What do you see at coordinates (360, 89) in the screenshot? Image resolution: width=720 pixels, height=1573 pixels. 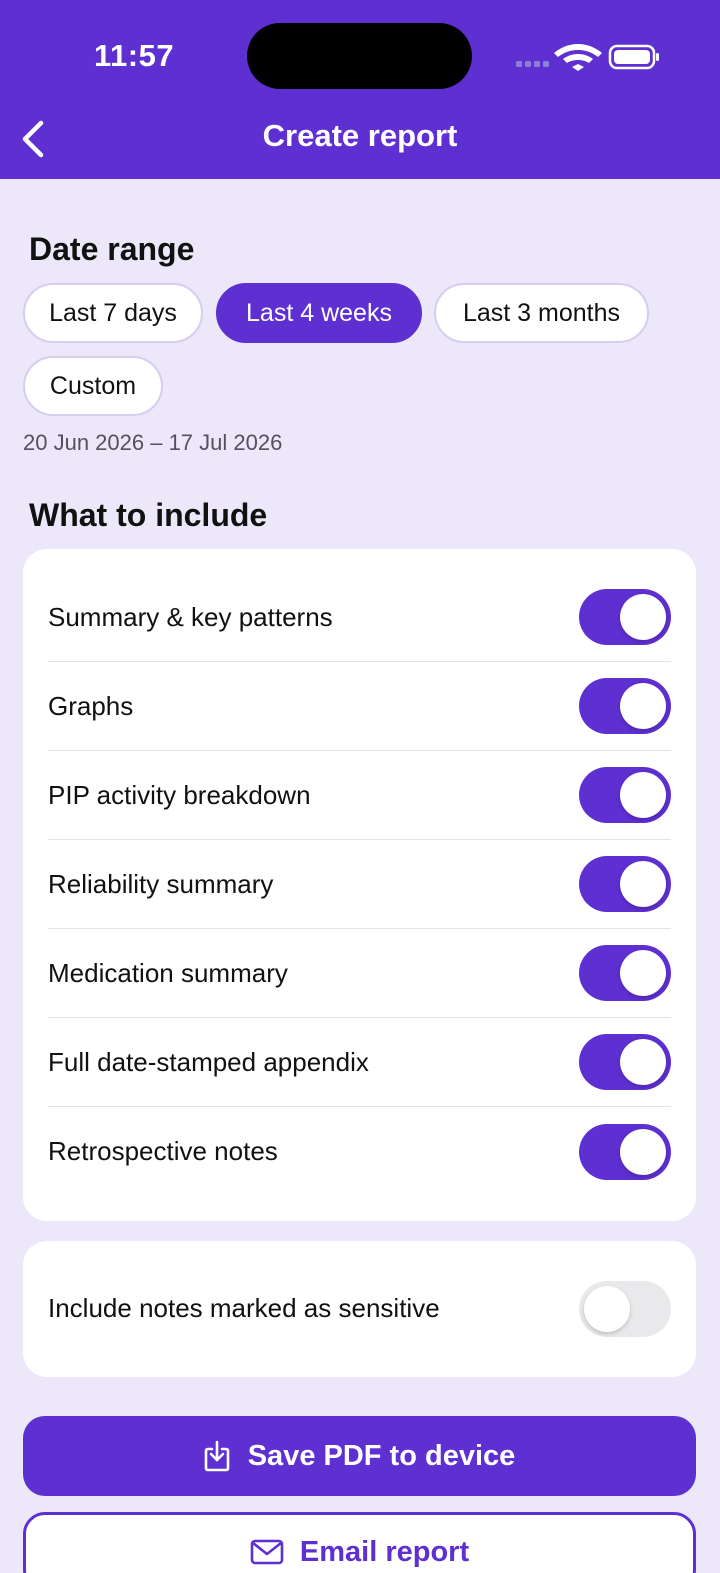 I see `app-header: 11:57 Create report` at bounding box center [360, 89].